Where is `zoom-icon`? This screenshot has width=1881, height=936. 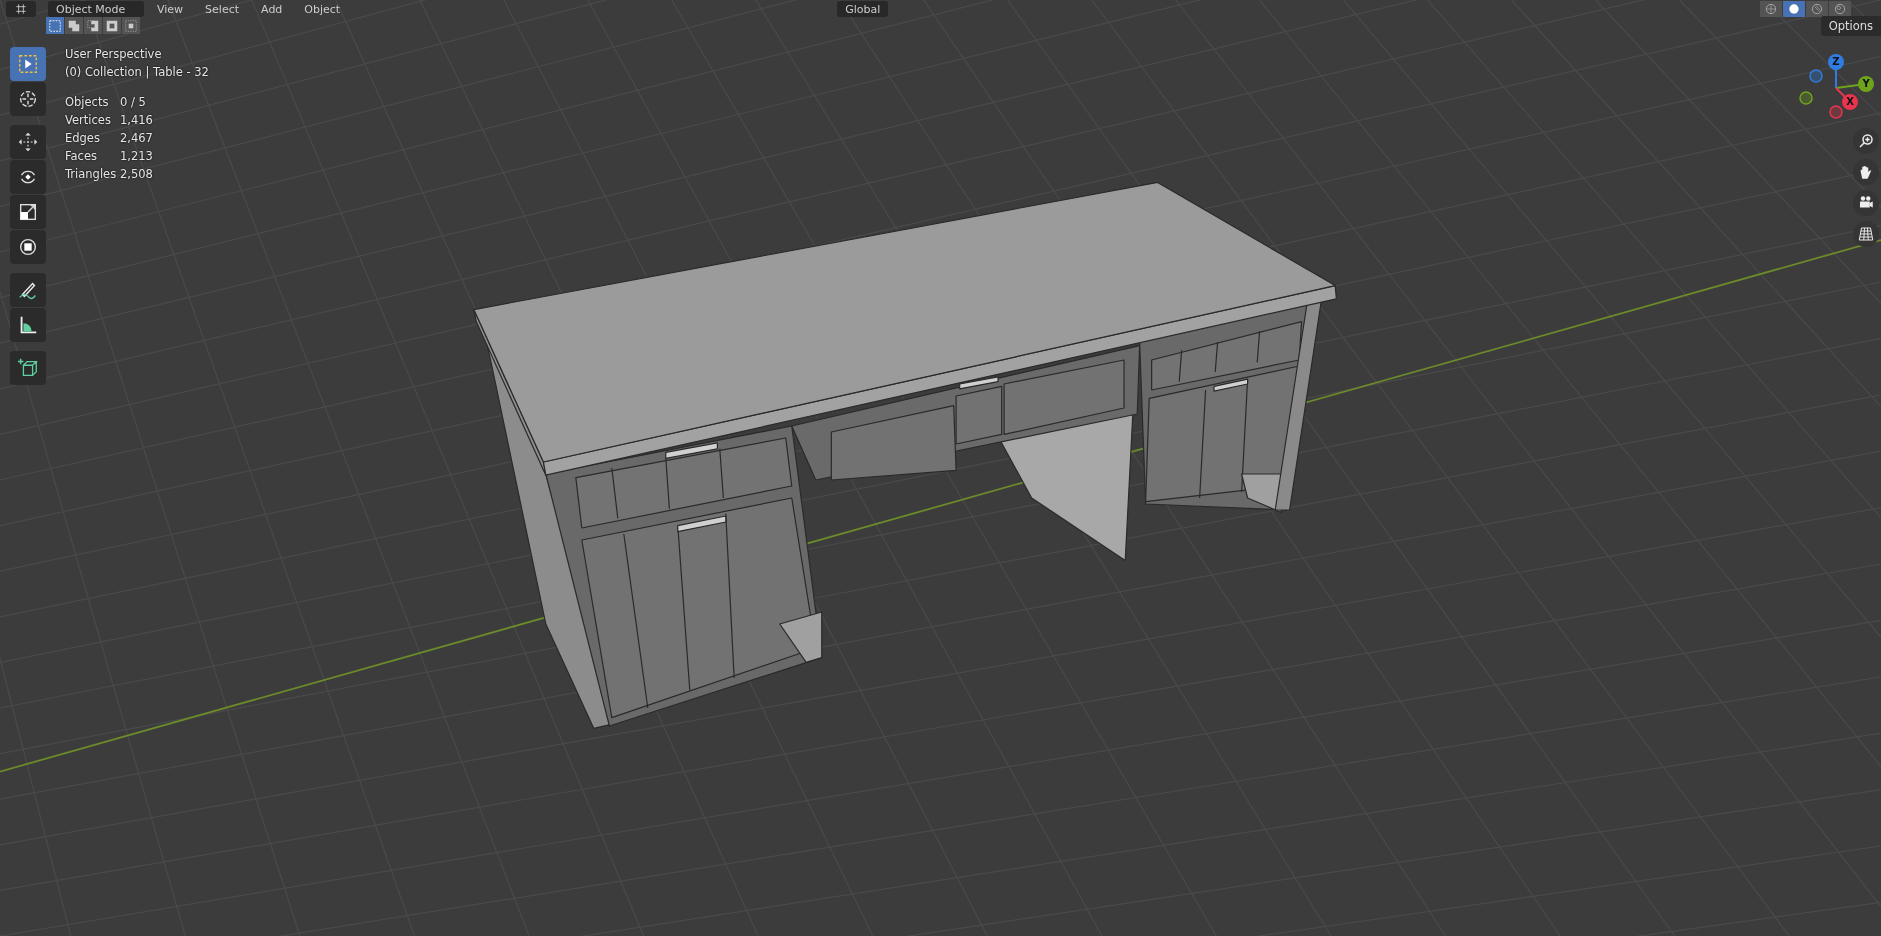 zoom-icon is located at coordinates (1866, 141).